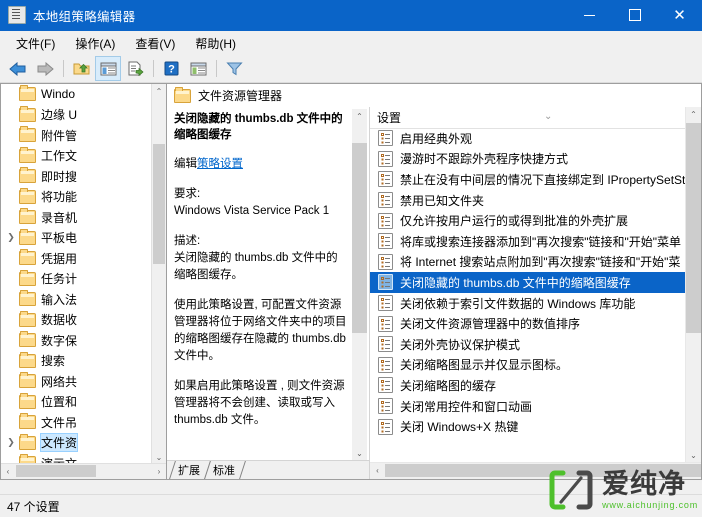 This screenshot has width=702, height=517. What do you see at coordinates (528, 365) in the screenshot?
I see `list-item: 关闭缩略图显示并仅显示图标。` at bounding box center [528, 365].